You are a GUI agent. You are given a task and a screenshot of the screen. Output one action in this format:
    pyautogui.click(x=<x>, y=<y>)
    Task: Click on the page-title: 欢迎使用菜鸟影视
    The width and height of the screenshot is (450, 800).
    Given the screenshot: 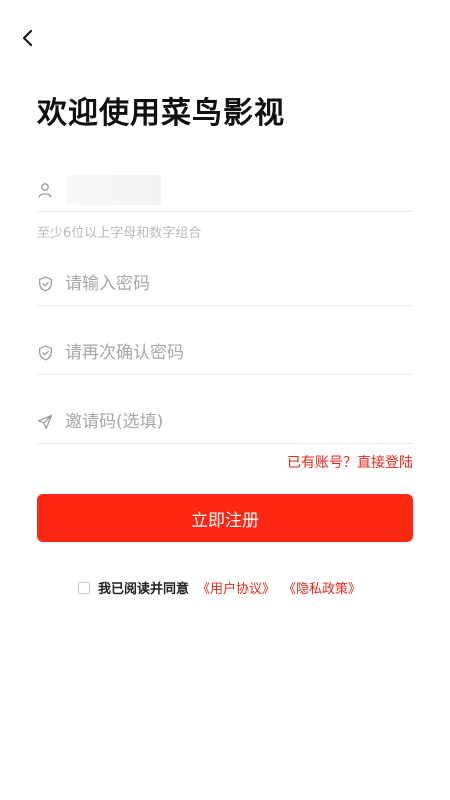 What is the action you would take?
    pyautogui.click(x=161, y=113)
    